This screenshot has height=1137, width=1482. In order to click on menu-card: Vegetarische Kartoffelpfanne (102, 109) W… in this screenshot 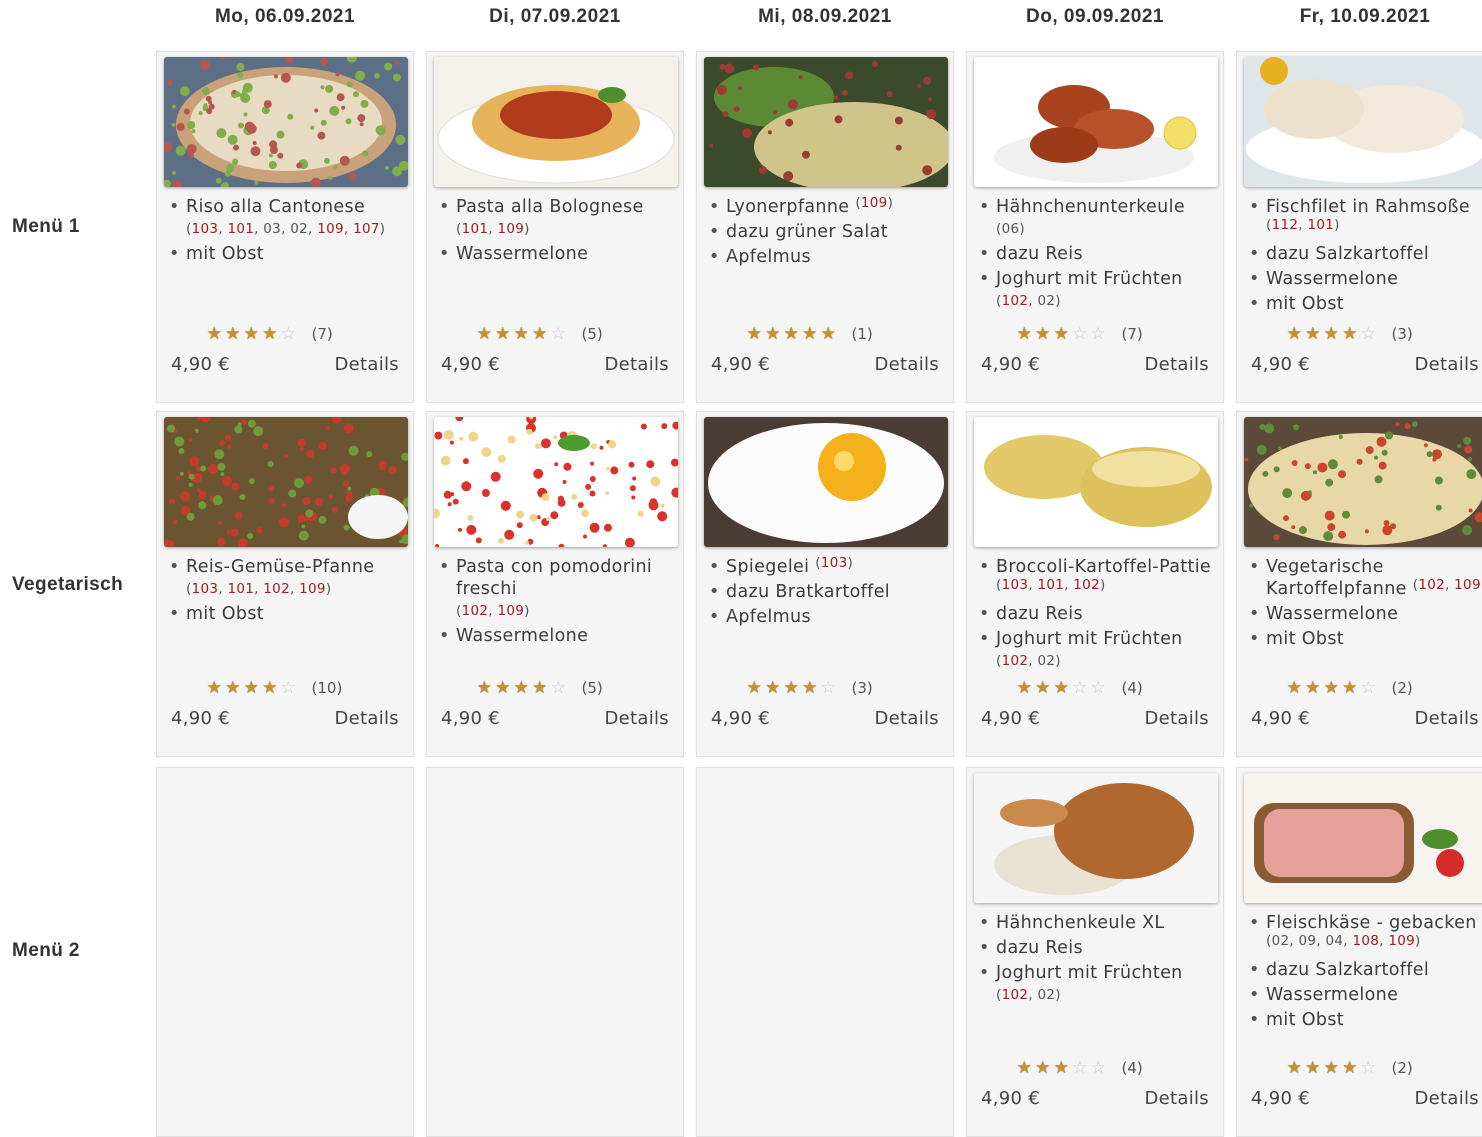, I will do `click(1359, 584)`.